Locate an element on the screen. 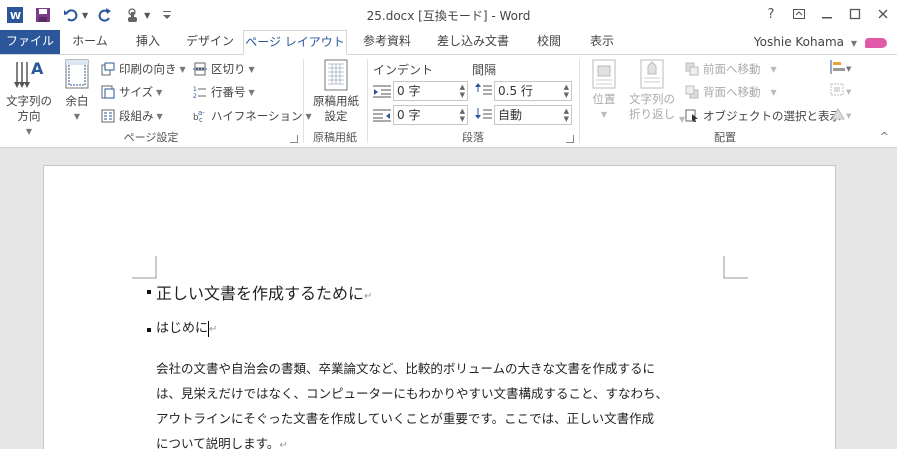 The height and width of the screenshot is (449, 897). document-subheading: はじめに↵ is located at coordinates (186, 327).